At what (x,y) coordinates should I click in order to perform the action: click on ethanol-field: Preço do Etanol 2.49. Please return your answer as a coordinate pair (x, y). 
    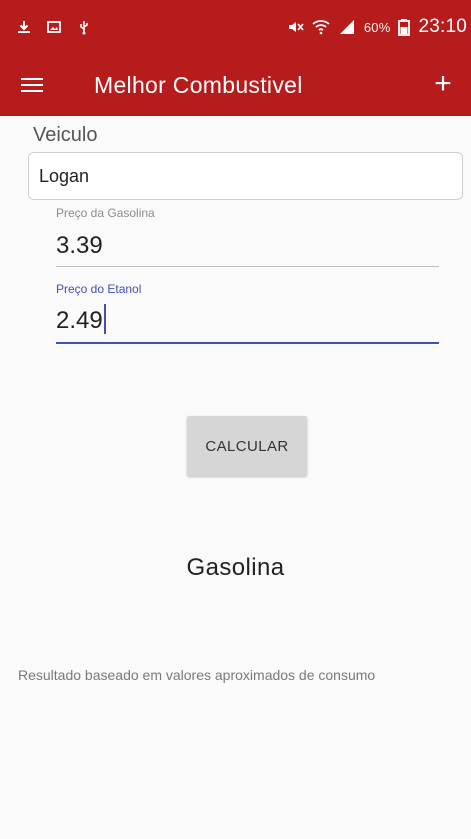
    Looking at the image, I should click on (247, 313).